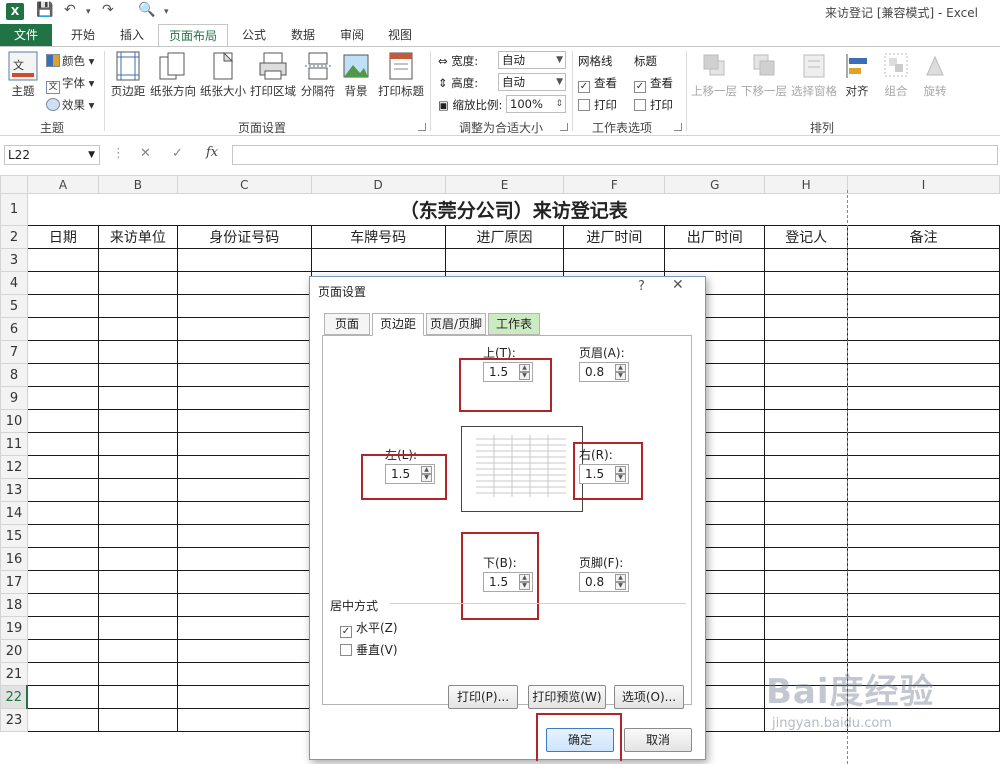  I want to click on theme-fonts-button: 文字体 ▾, so click(70, 84).